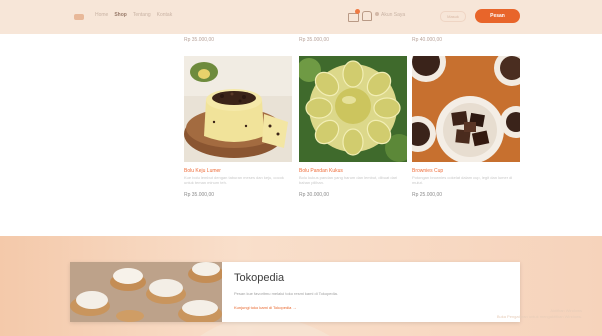 The width and height of the screenshot is (602, 336). Describe the element at coordinates (202, 171) in the screenshot. I see `product-title: Bolu Keju Lumer` at that location.